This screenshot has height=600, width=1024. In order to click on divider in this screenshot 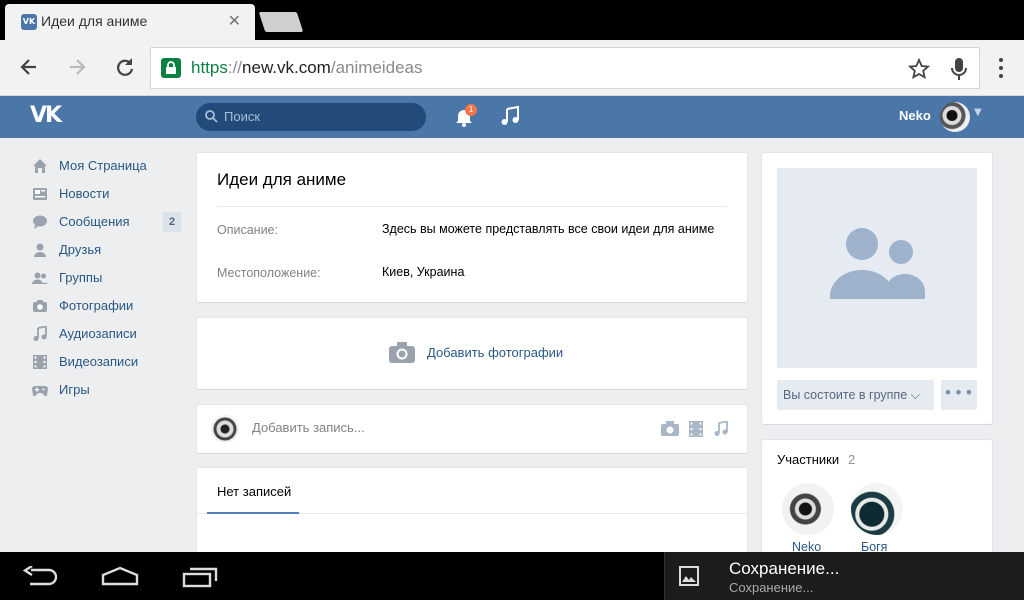, I will do `click(472, 206)`.